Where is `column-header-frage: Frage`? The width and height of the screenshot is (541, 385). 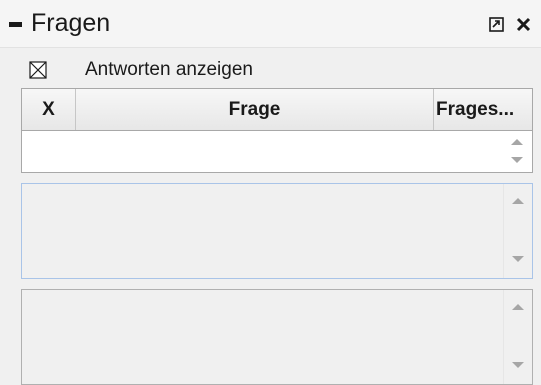 column-header-frage: Frage is located at coordinates (255, 109).